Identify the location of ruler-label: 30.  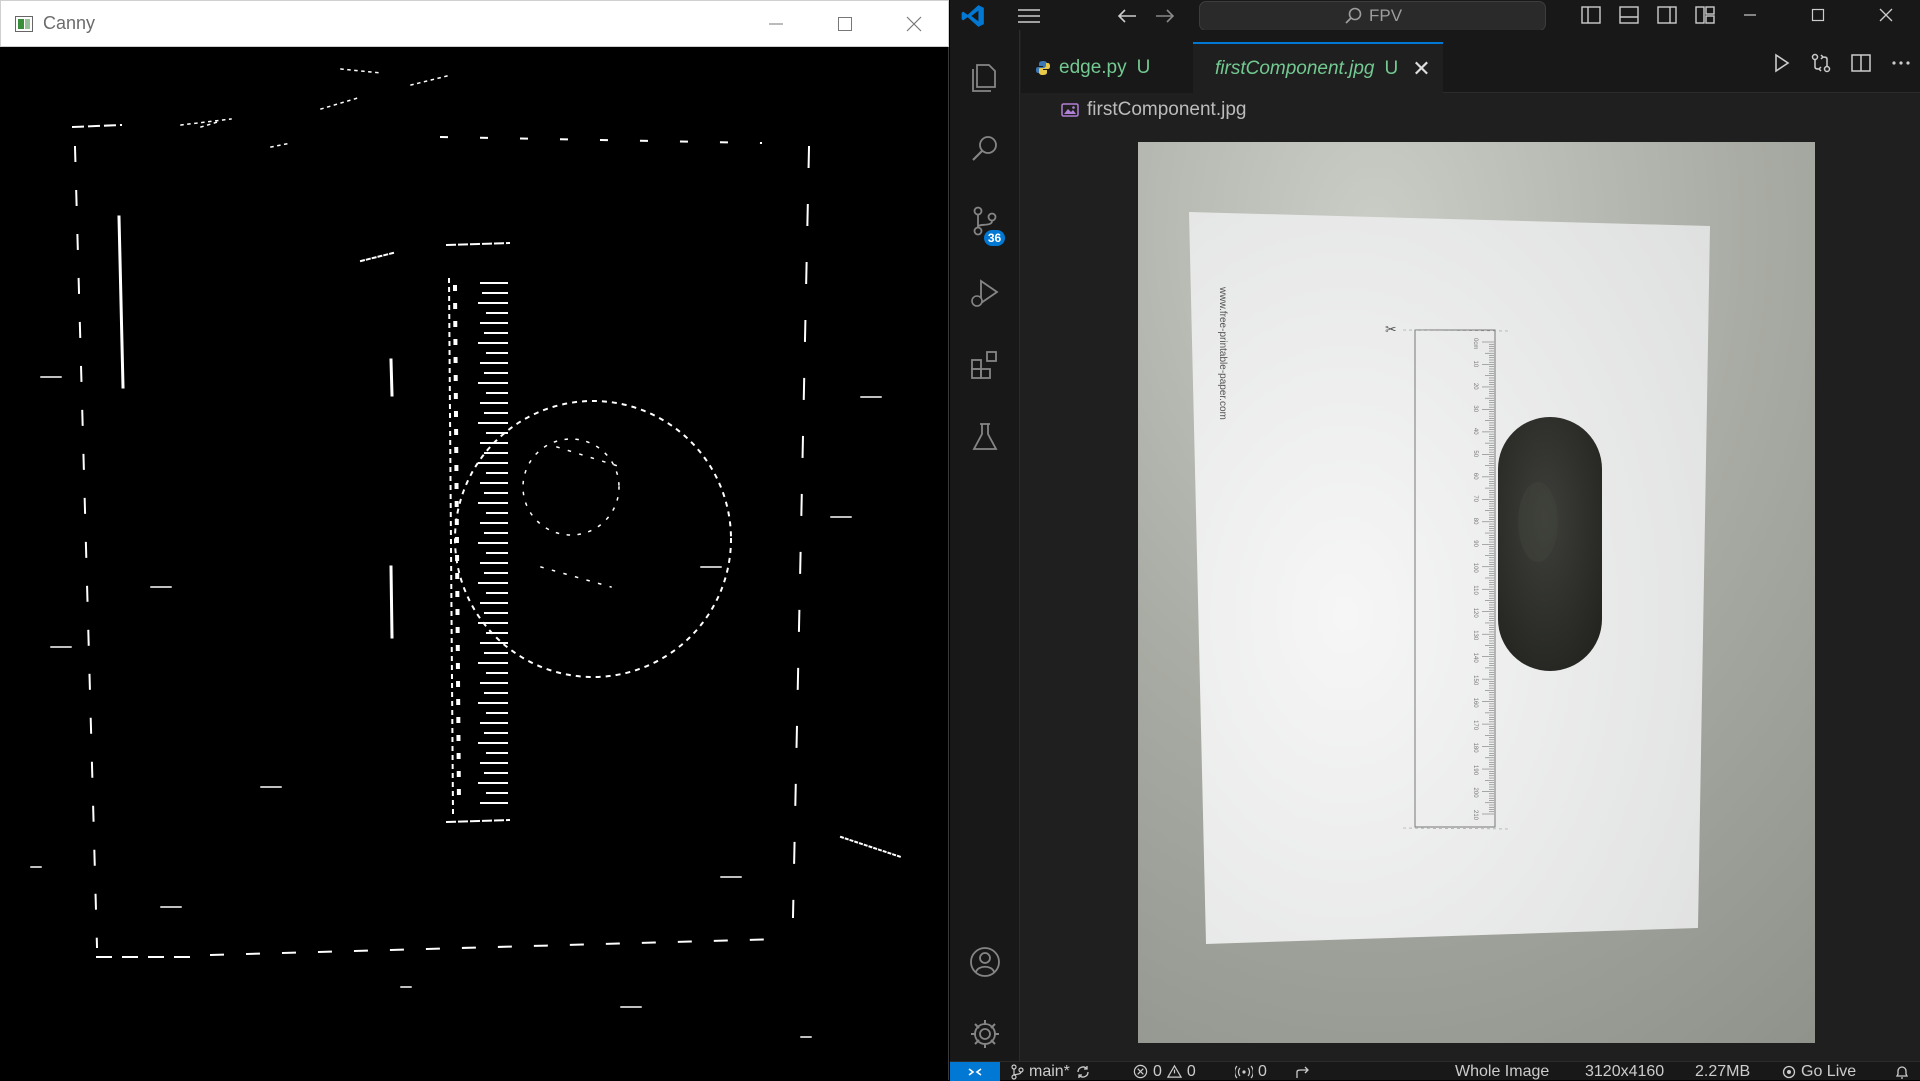
(1475, 408).